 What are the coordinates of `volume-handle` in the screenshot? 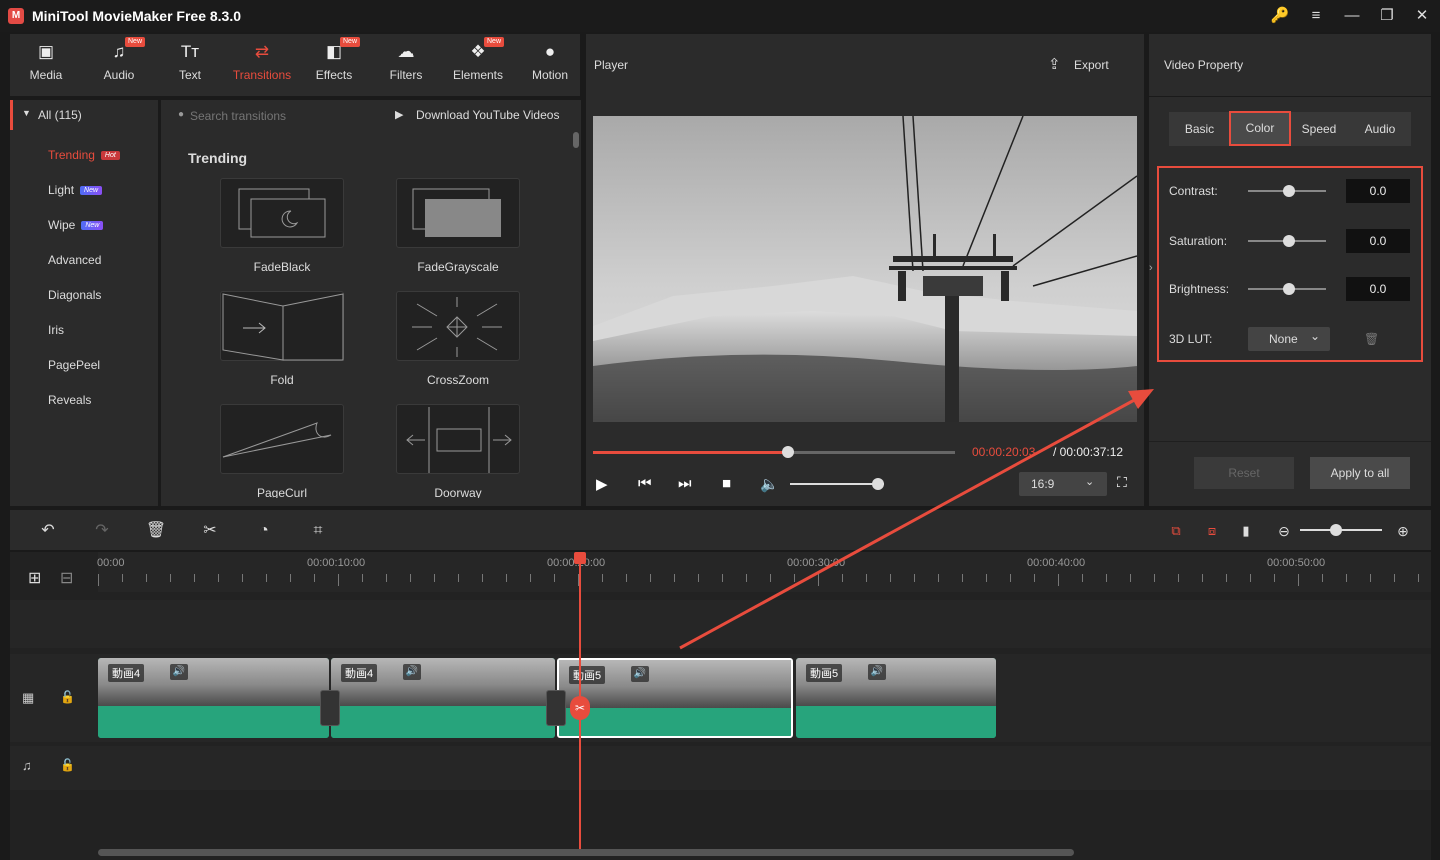 It's located at (878, 484).